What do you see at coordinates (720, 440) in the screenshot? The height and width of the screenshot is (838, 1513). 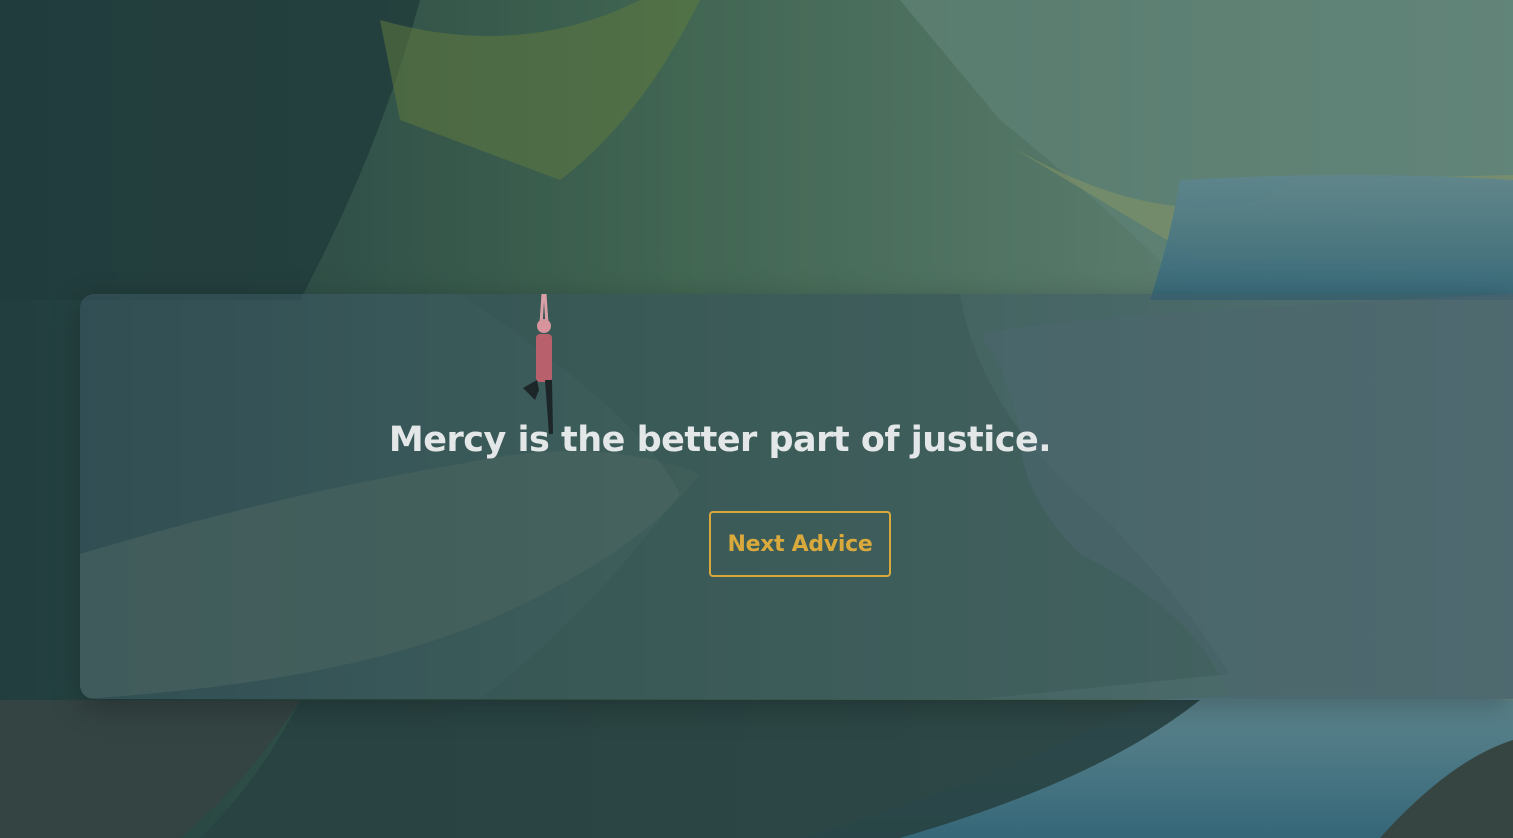 I see `advice-quote: Mercy is the better part of justice.` at bounding box center [720, 440].